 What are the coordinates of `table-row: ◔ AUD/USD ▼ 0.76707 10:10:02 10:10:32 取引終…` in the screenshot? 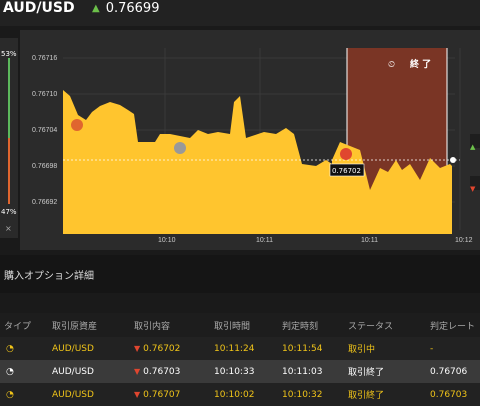 It's located at (240, 394).